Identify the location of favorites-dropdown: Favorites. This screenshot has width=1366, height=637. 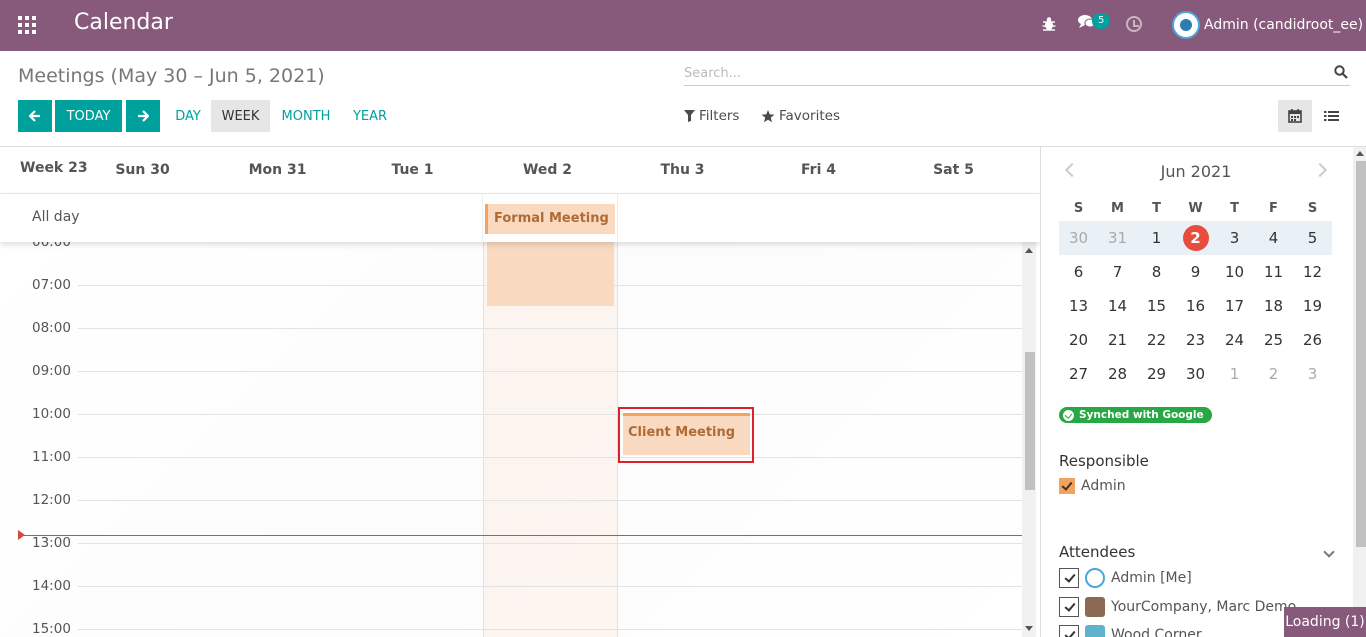
(800, 116).